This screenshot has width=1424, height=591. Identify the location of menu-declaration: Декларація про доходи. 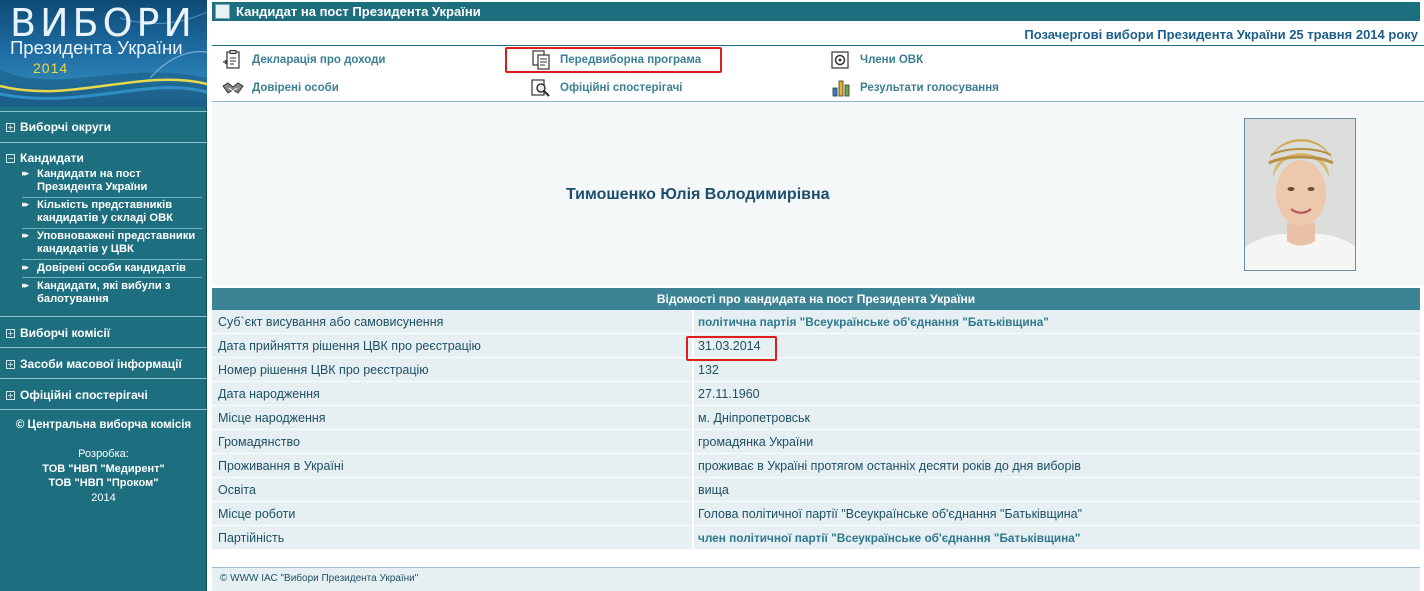
(304, 60).